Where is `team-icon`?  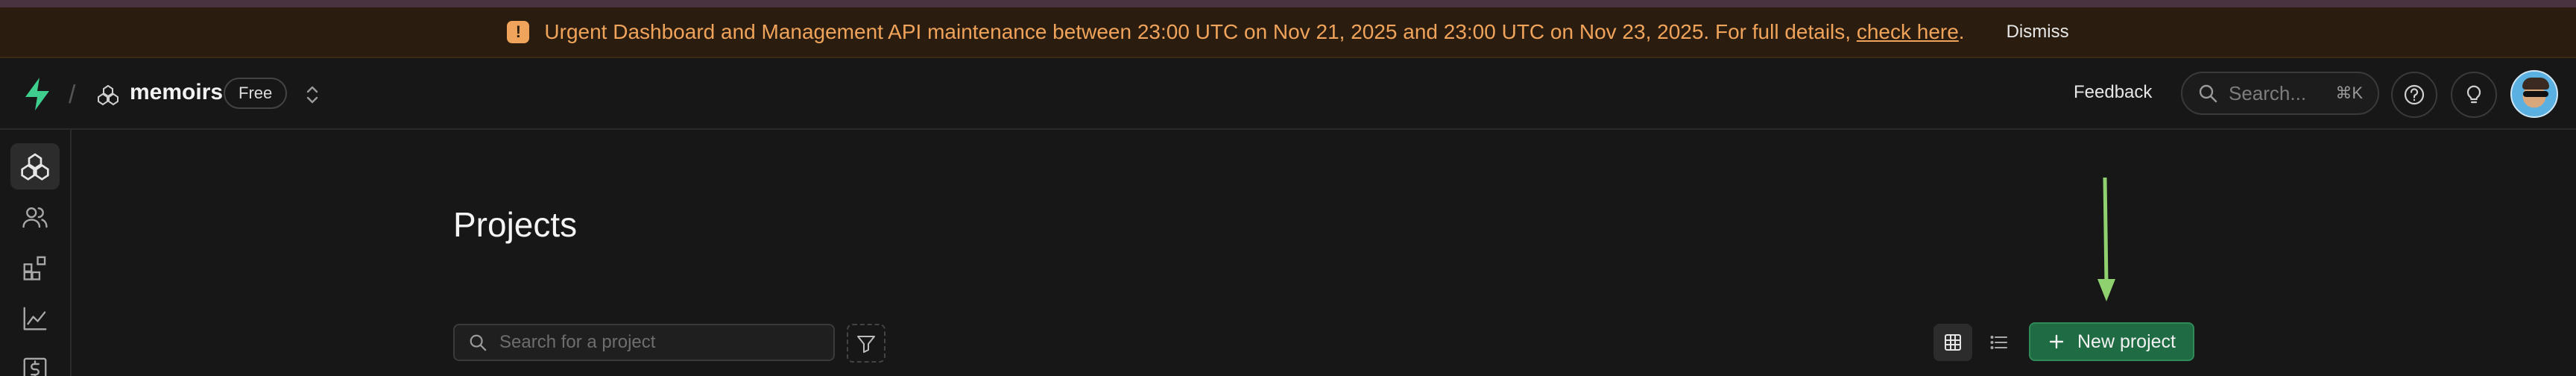
team-icon is located at coordinates (35, 218).